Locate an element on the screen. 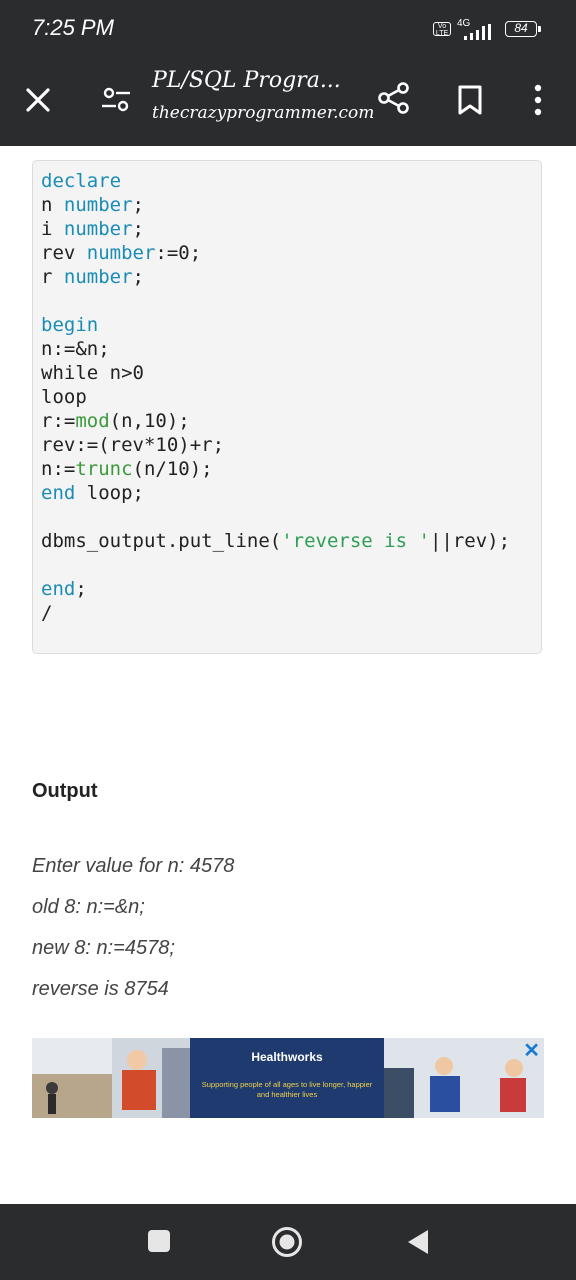  status-time: 7:25 PM is located at coordinates (73, 27).